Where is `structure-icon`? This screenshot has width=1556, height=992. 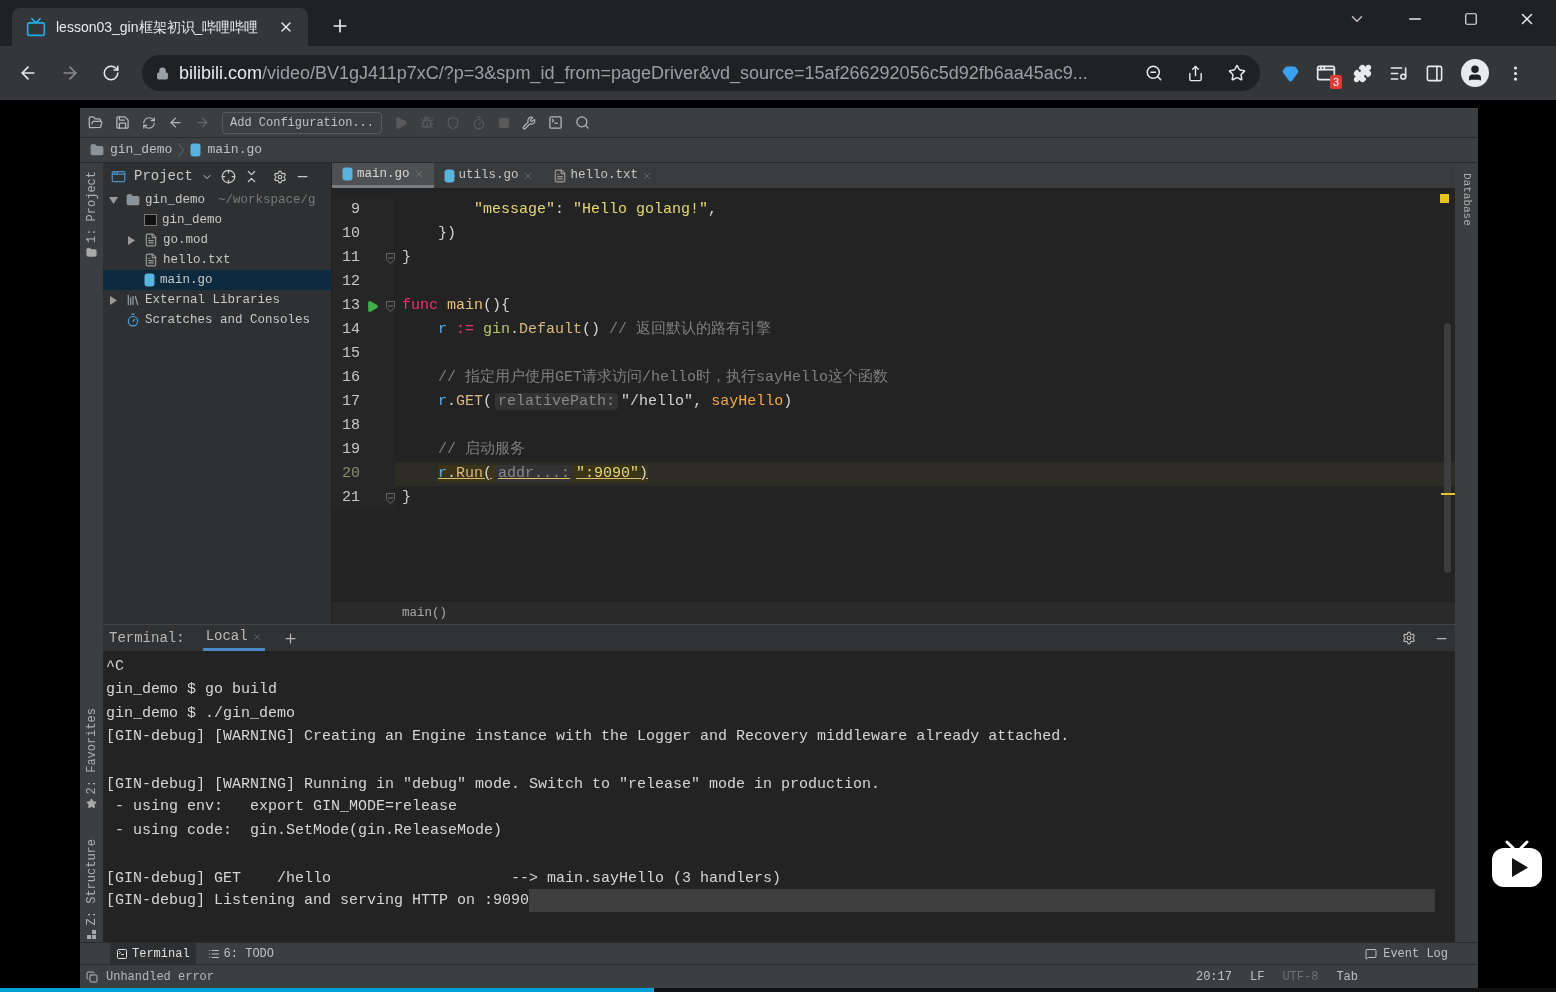
structure-icon is located at coordinates (91, 934).